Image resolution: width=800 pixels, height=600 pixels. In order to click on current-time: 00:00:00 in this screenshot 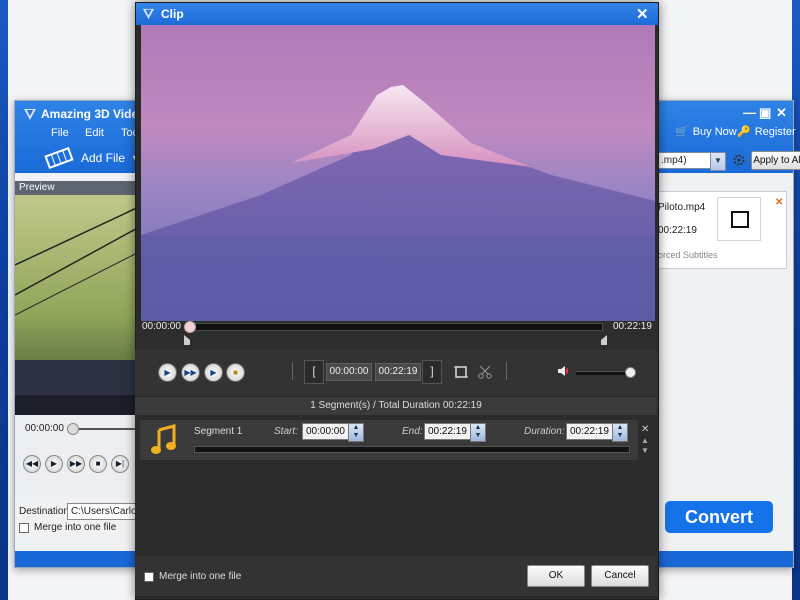, I will do `click(161, 326)`.